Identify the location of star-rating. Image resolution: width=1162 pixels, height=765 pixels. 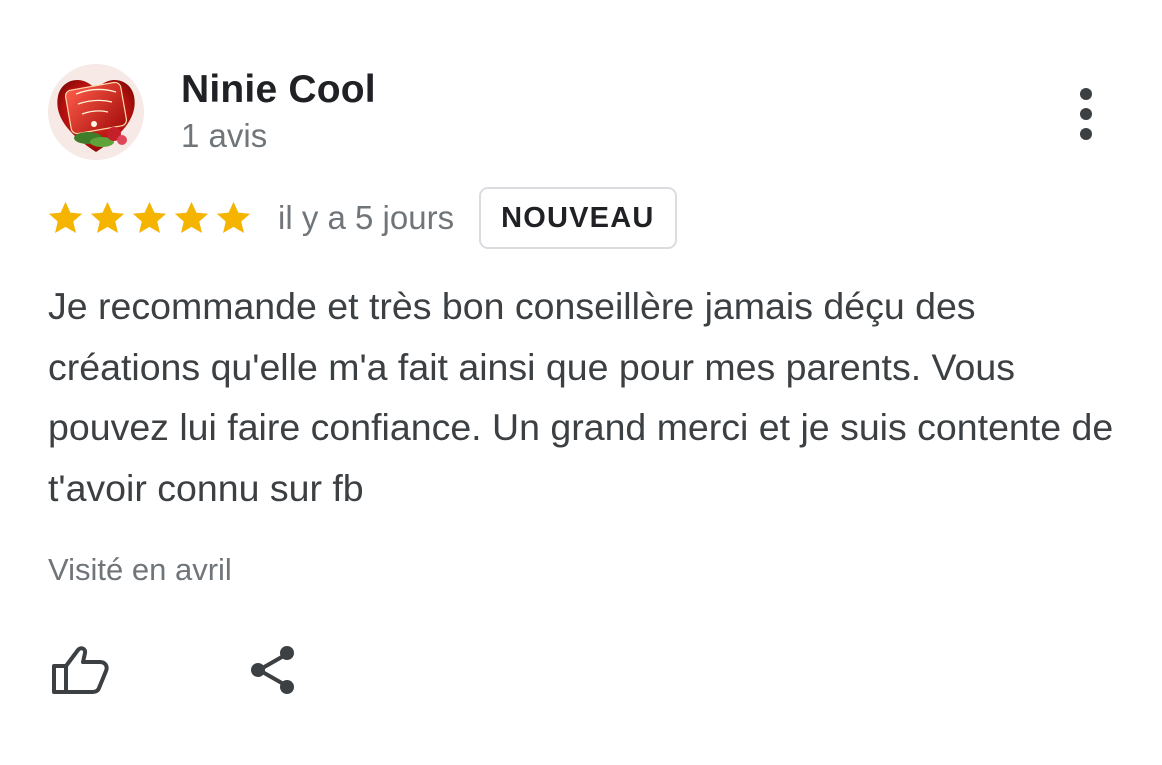
(149, 218).